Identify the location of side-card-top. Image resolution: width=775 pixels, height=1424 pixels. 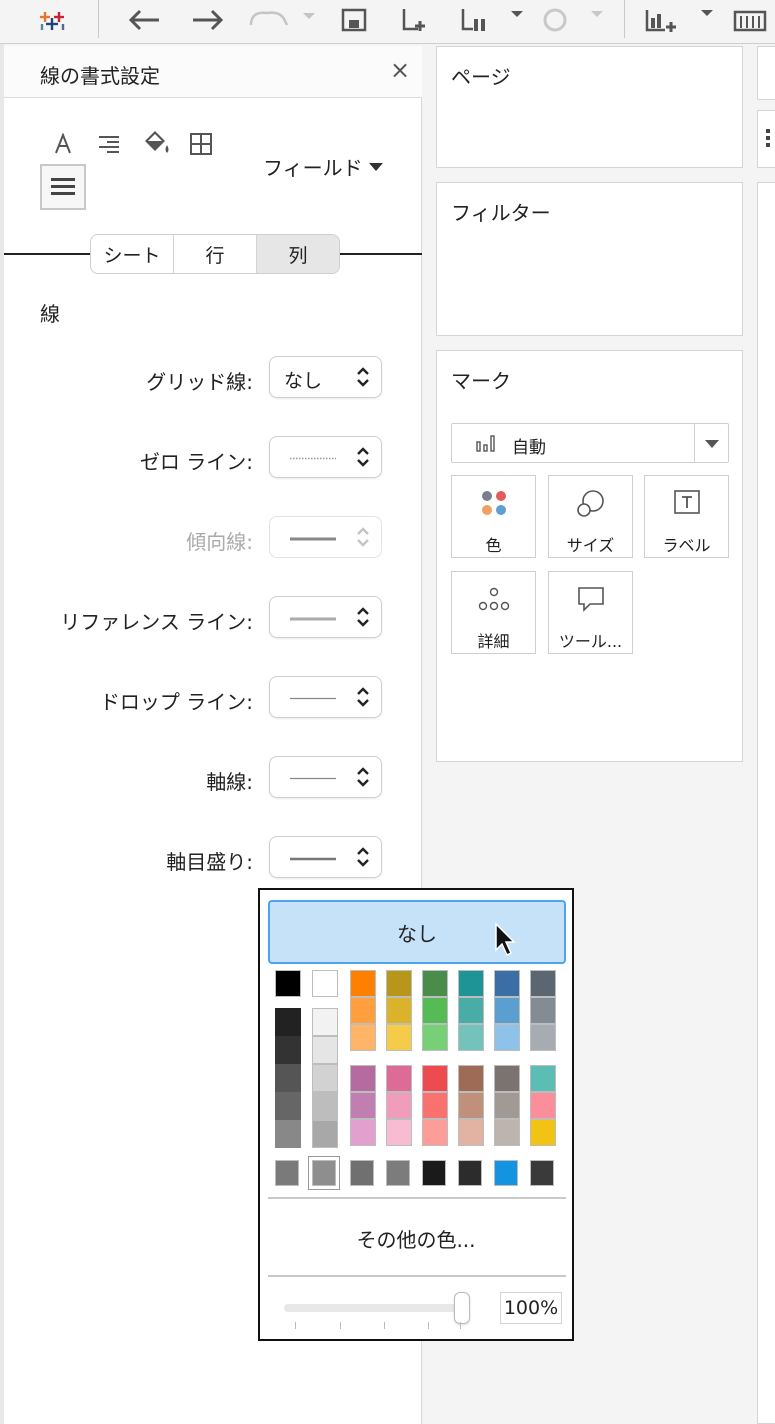
(766, 73).